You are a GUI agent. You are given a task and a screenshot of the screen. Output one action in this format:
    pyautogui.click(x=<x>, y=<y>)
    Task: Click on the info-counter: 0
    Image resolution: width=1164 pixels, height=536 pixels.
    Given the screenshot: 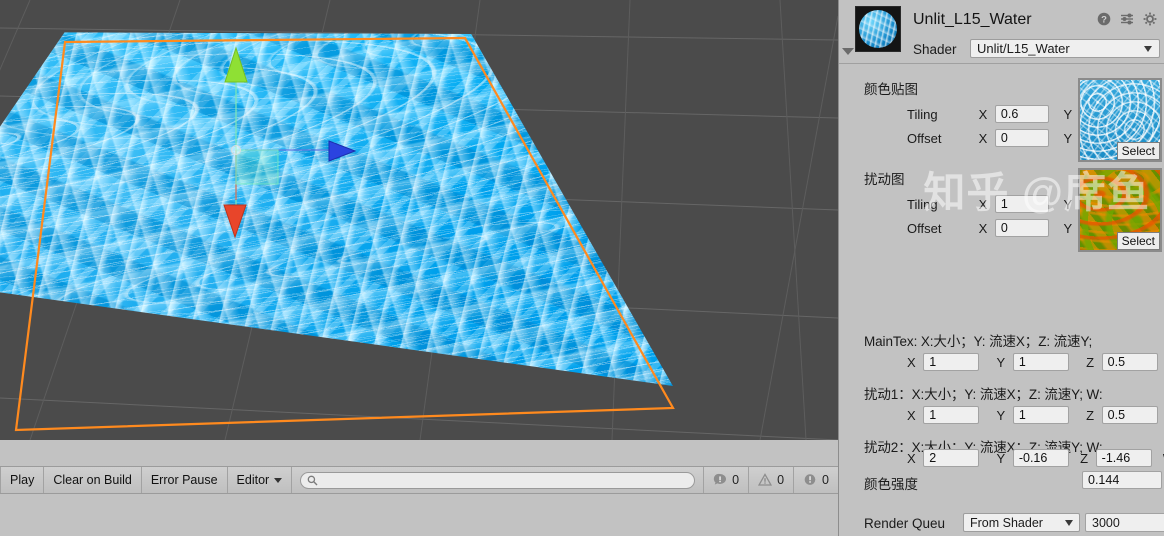 What is the action you would take?
    pyautogui.click(x=815, y=480)
    